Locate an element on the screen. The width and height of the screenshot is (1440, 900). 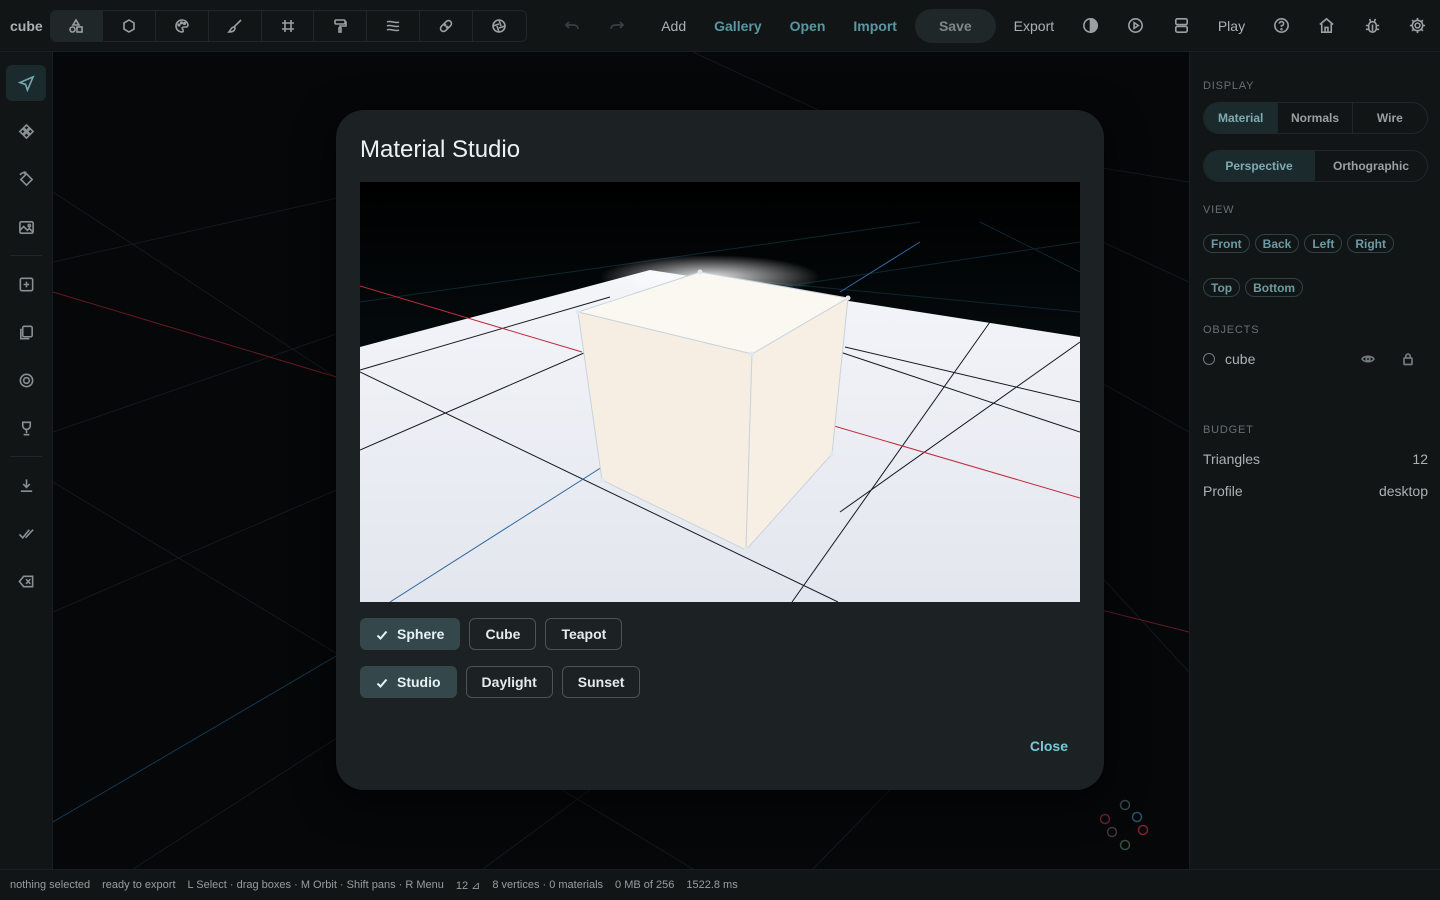
close-button: Close is located at coordinates (1049, 746).